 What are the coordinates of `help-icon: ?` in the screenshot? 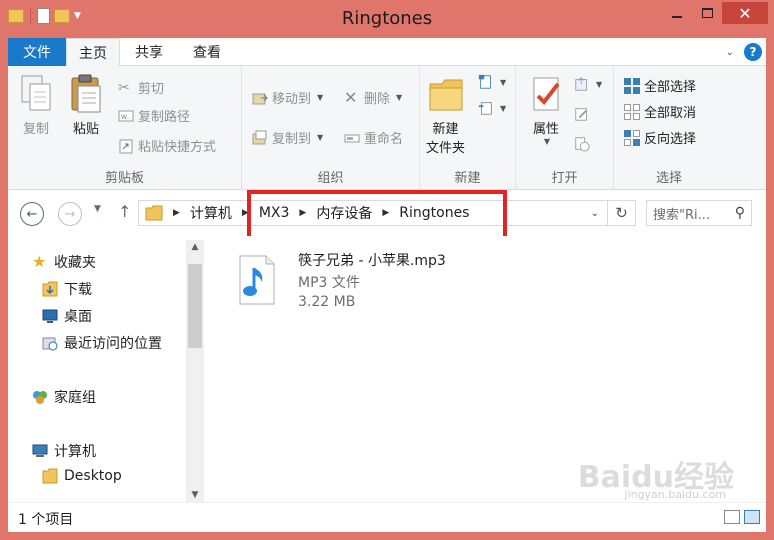 It's located at (753, 52).